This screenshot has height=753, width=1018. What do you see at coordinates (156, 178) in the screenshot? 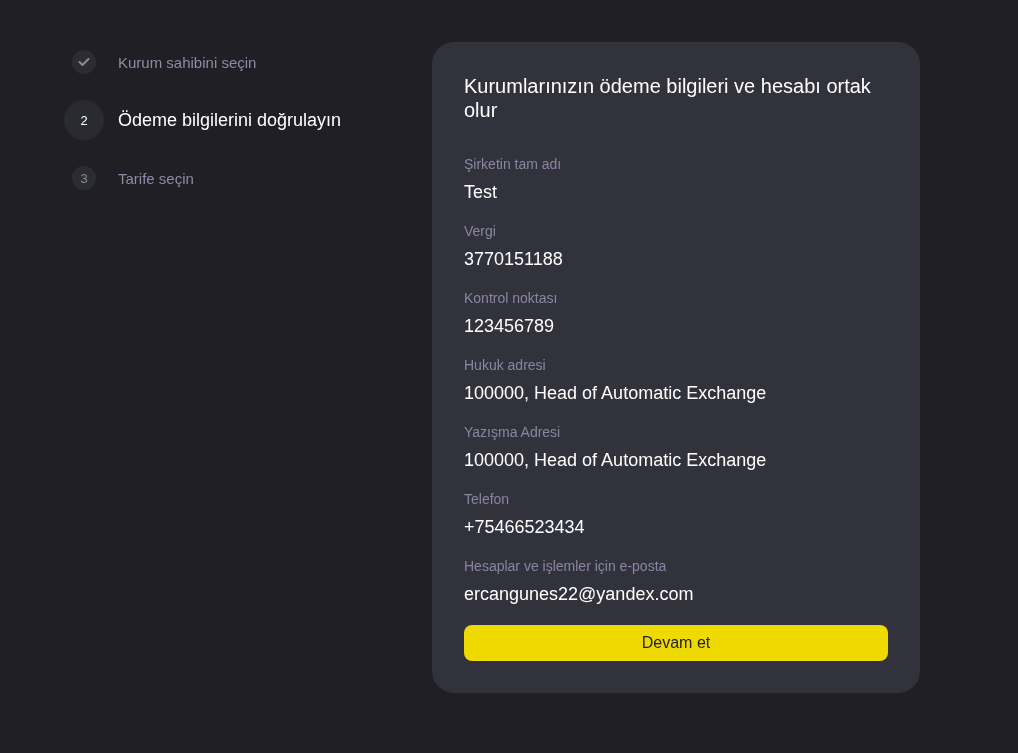
I see `step-label: Tarife seçin` at bounding box center [156, 178].